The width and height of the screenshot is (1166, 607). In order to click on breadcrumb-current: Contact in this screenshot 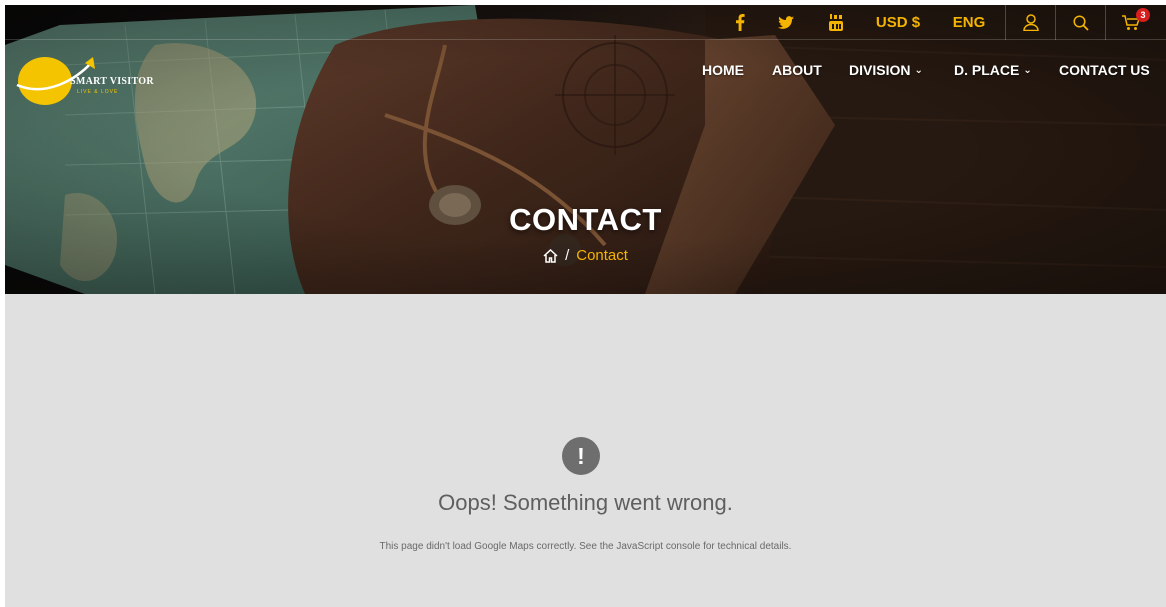, I will do `click(602, 255)`.